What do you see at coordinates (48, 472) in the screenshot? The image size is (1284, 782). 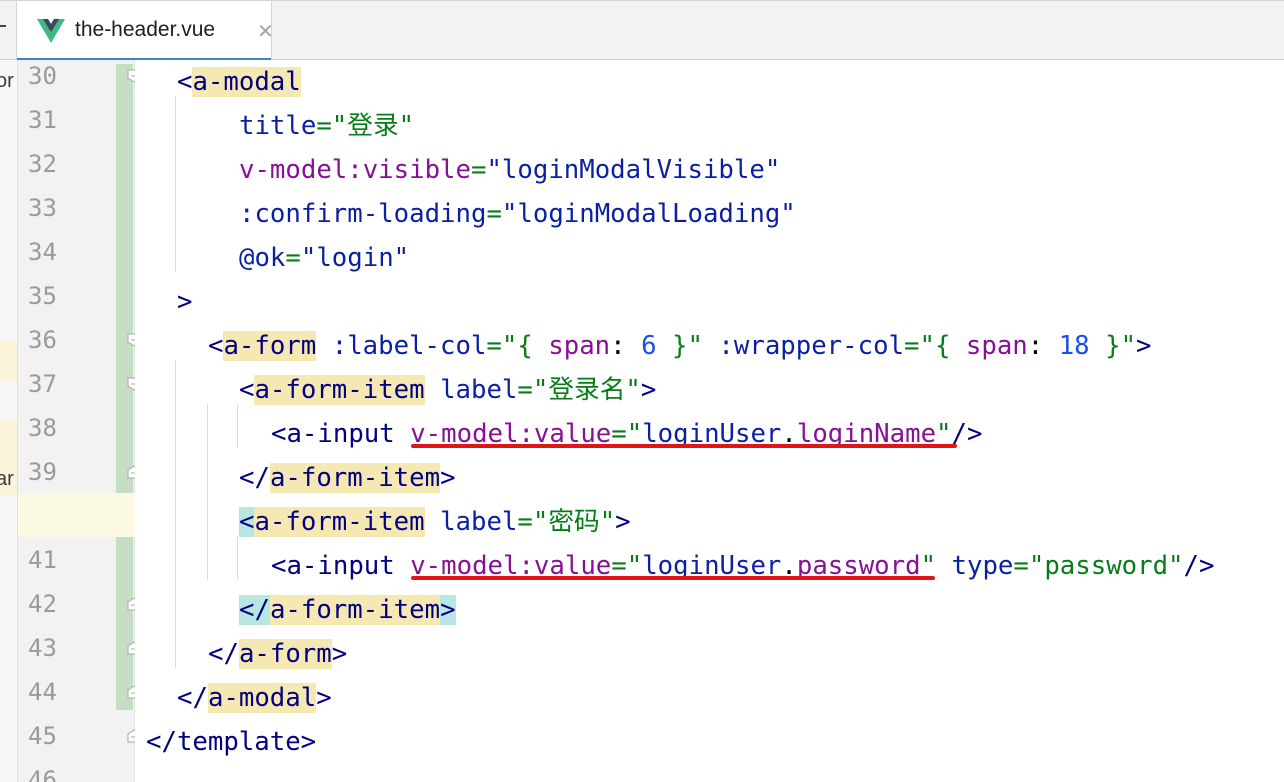 I see `line-number: 39` at bounding box center [48, 472].